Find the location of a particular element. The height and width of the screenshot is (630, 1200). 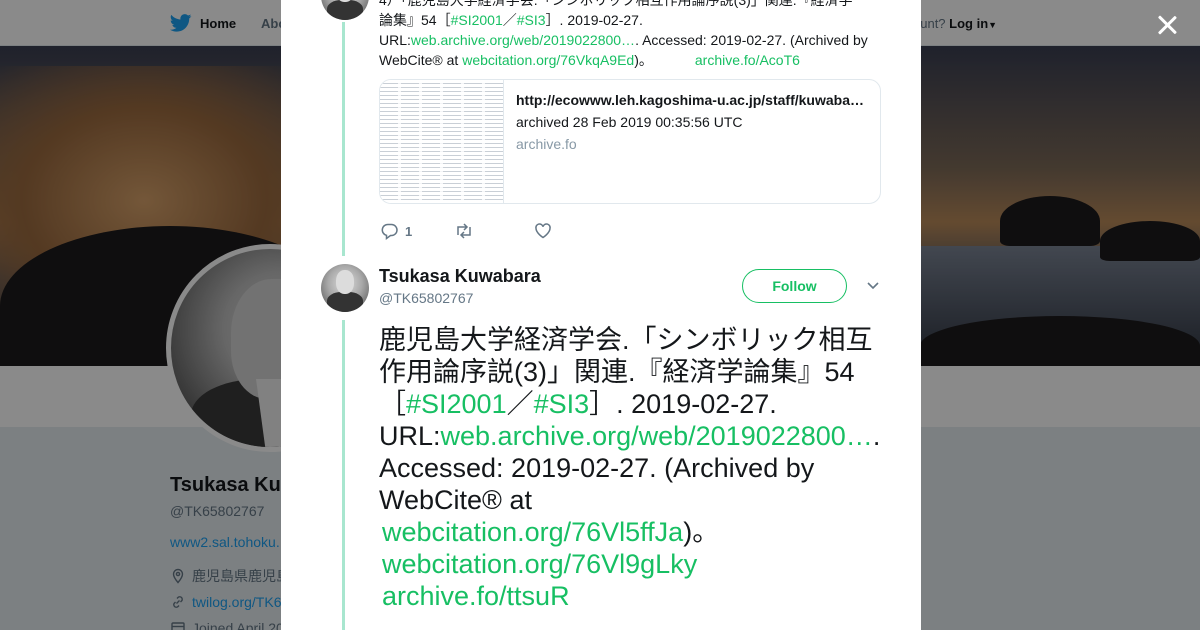

card-thumbnail is located at coordinates (442, 141).